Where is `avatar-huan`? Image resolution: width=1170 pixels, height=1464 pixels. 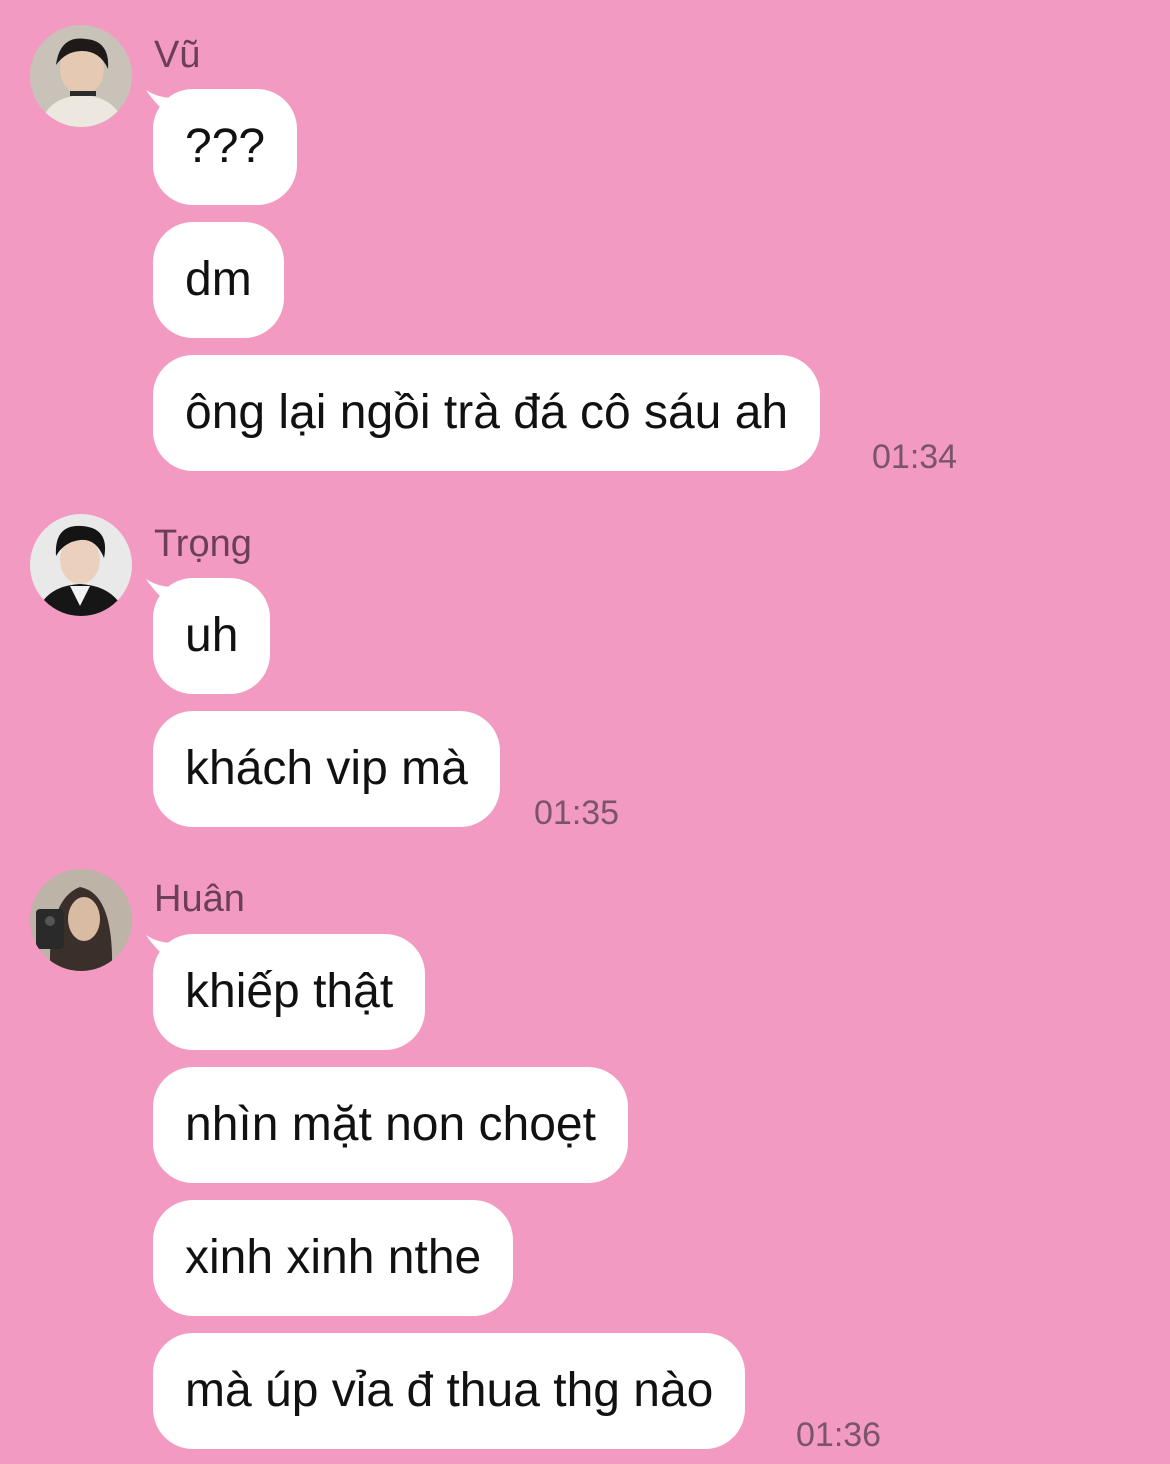 avatar-huan is located at coordinates (81, 920).